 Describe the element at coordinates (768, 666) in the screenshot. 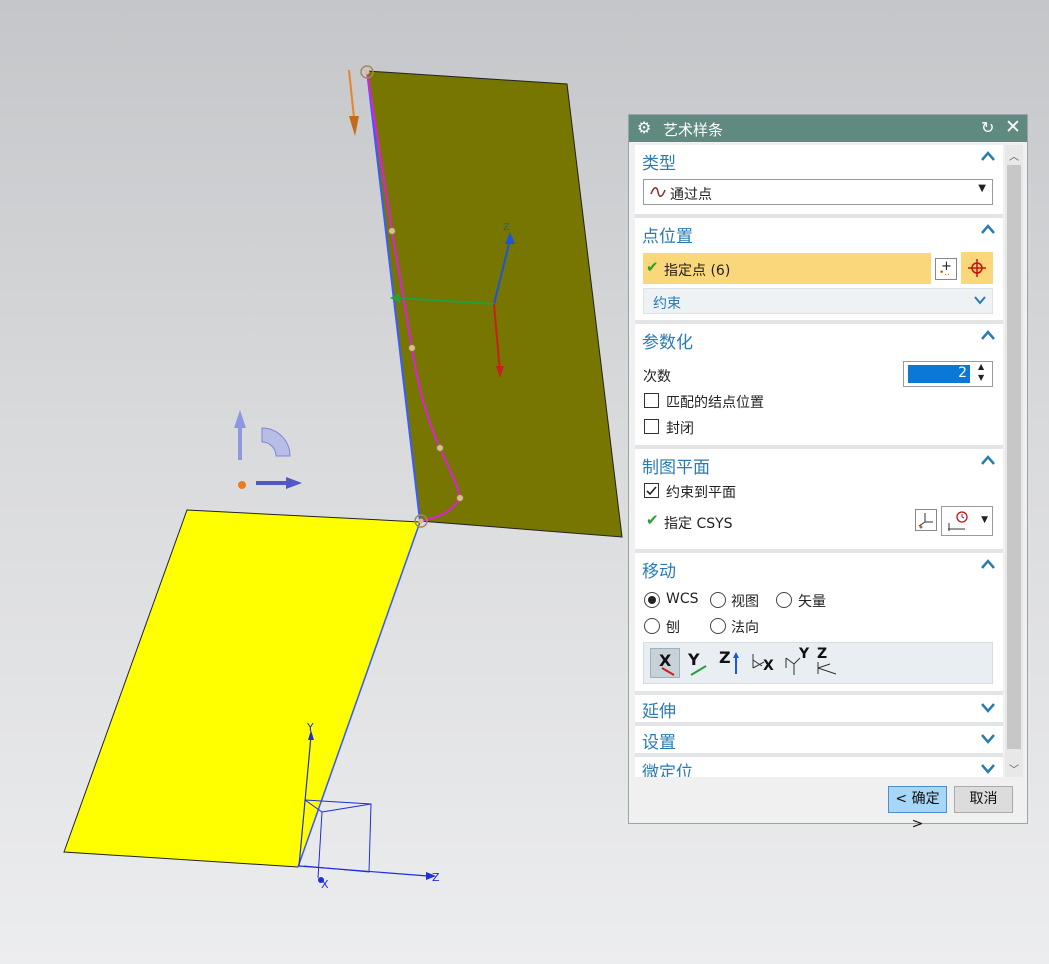

I see `rotate-x-label: X` at that location.